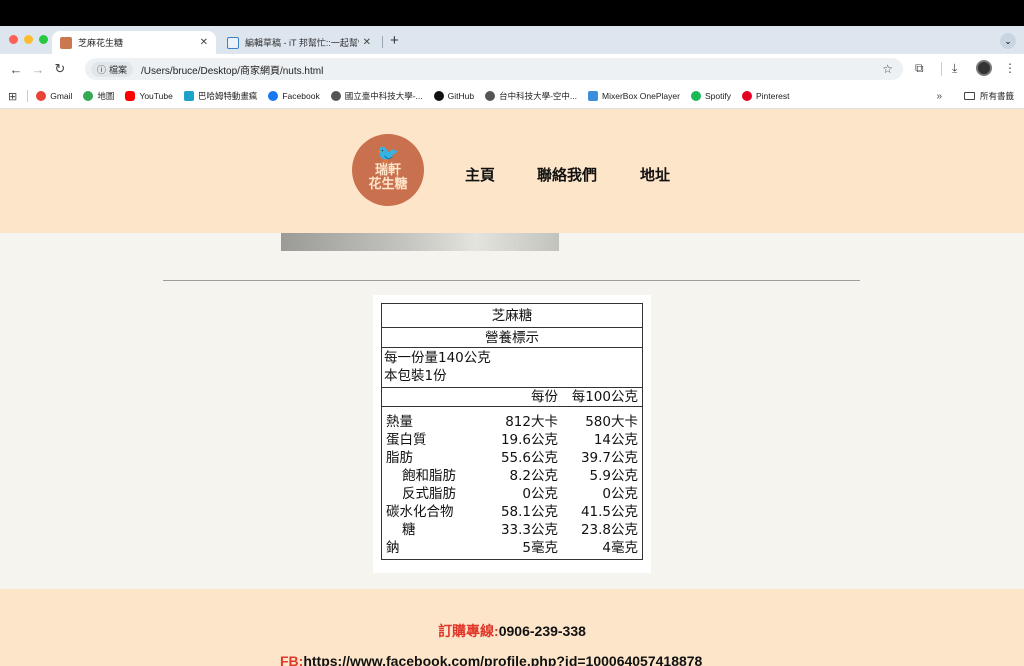 The image size is (1024, 666). I want to click on nutrition-heading: 營養標示, so click(512, 338).